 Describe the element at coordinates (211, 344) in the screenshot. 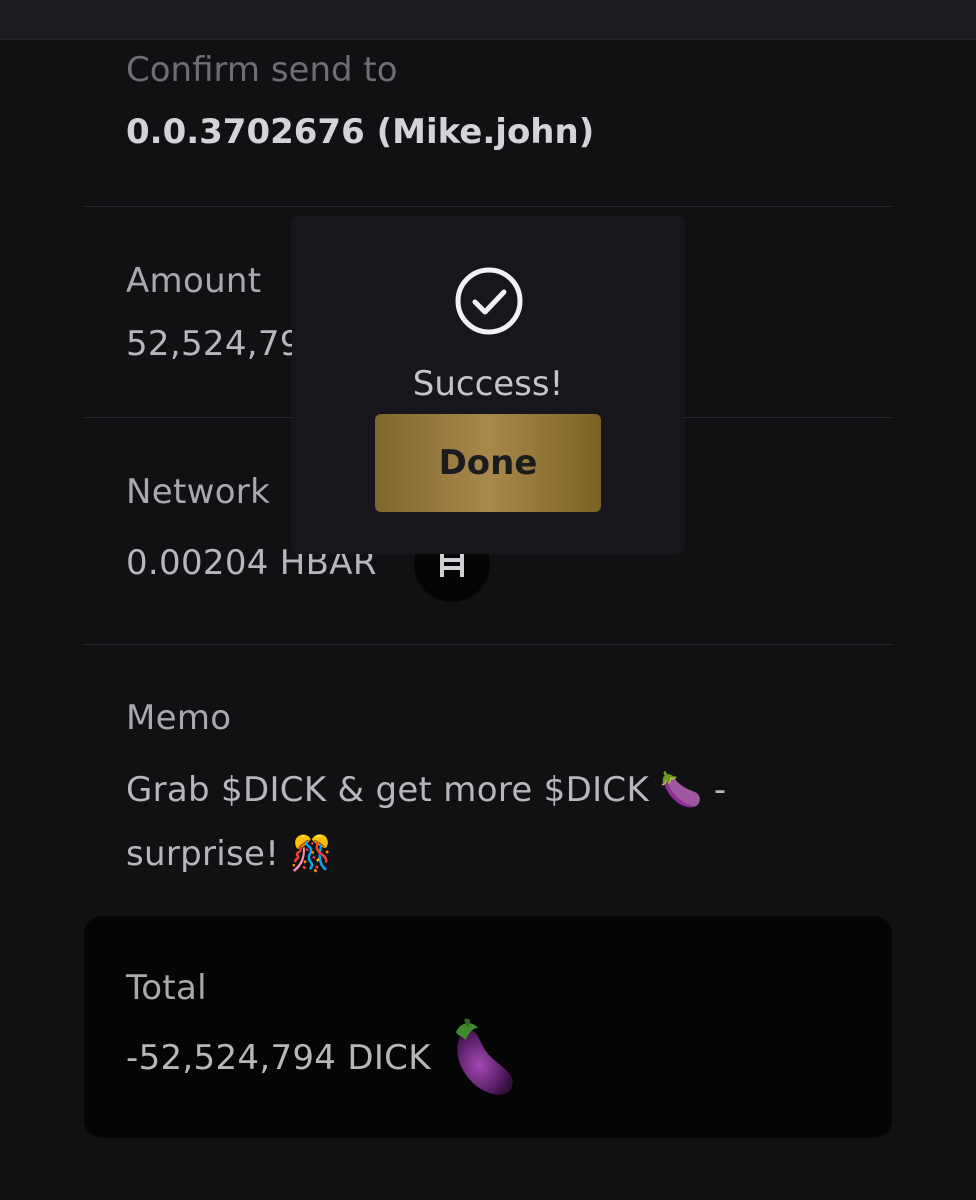

I see `amount-value: 52,524,794` at that location.